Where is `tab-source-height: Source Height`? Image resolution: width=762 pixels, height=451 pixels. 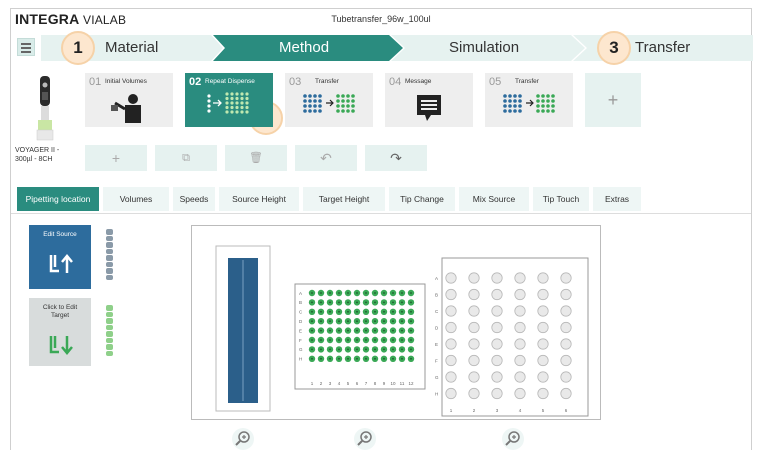
tab-source-height: Source Height is located at coordinates (259, 199).